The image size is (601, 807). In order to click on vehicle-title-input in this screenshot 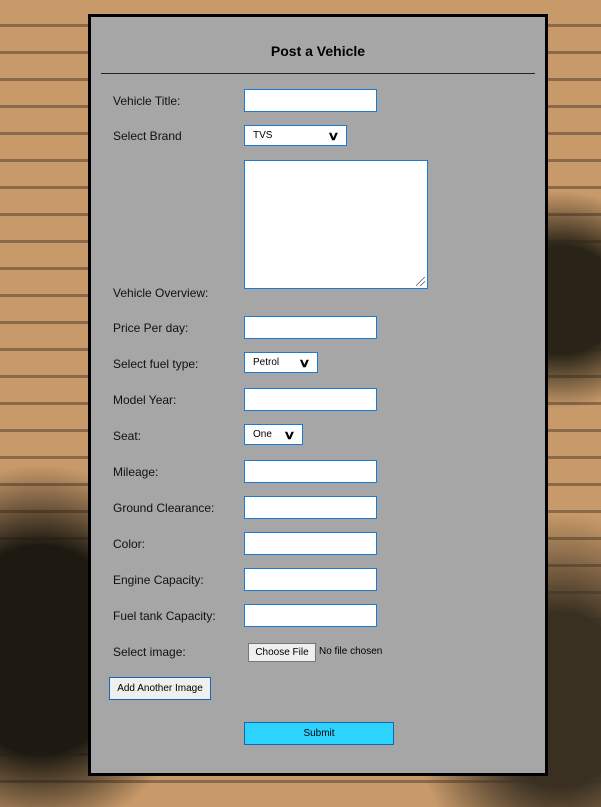, I will do `click(310, 100)`.